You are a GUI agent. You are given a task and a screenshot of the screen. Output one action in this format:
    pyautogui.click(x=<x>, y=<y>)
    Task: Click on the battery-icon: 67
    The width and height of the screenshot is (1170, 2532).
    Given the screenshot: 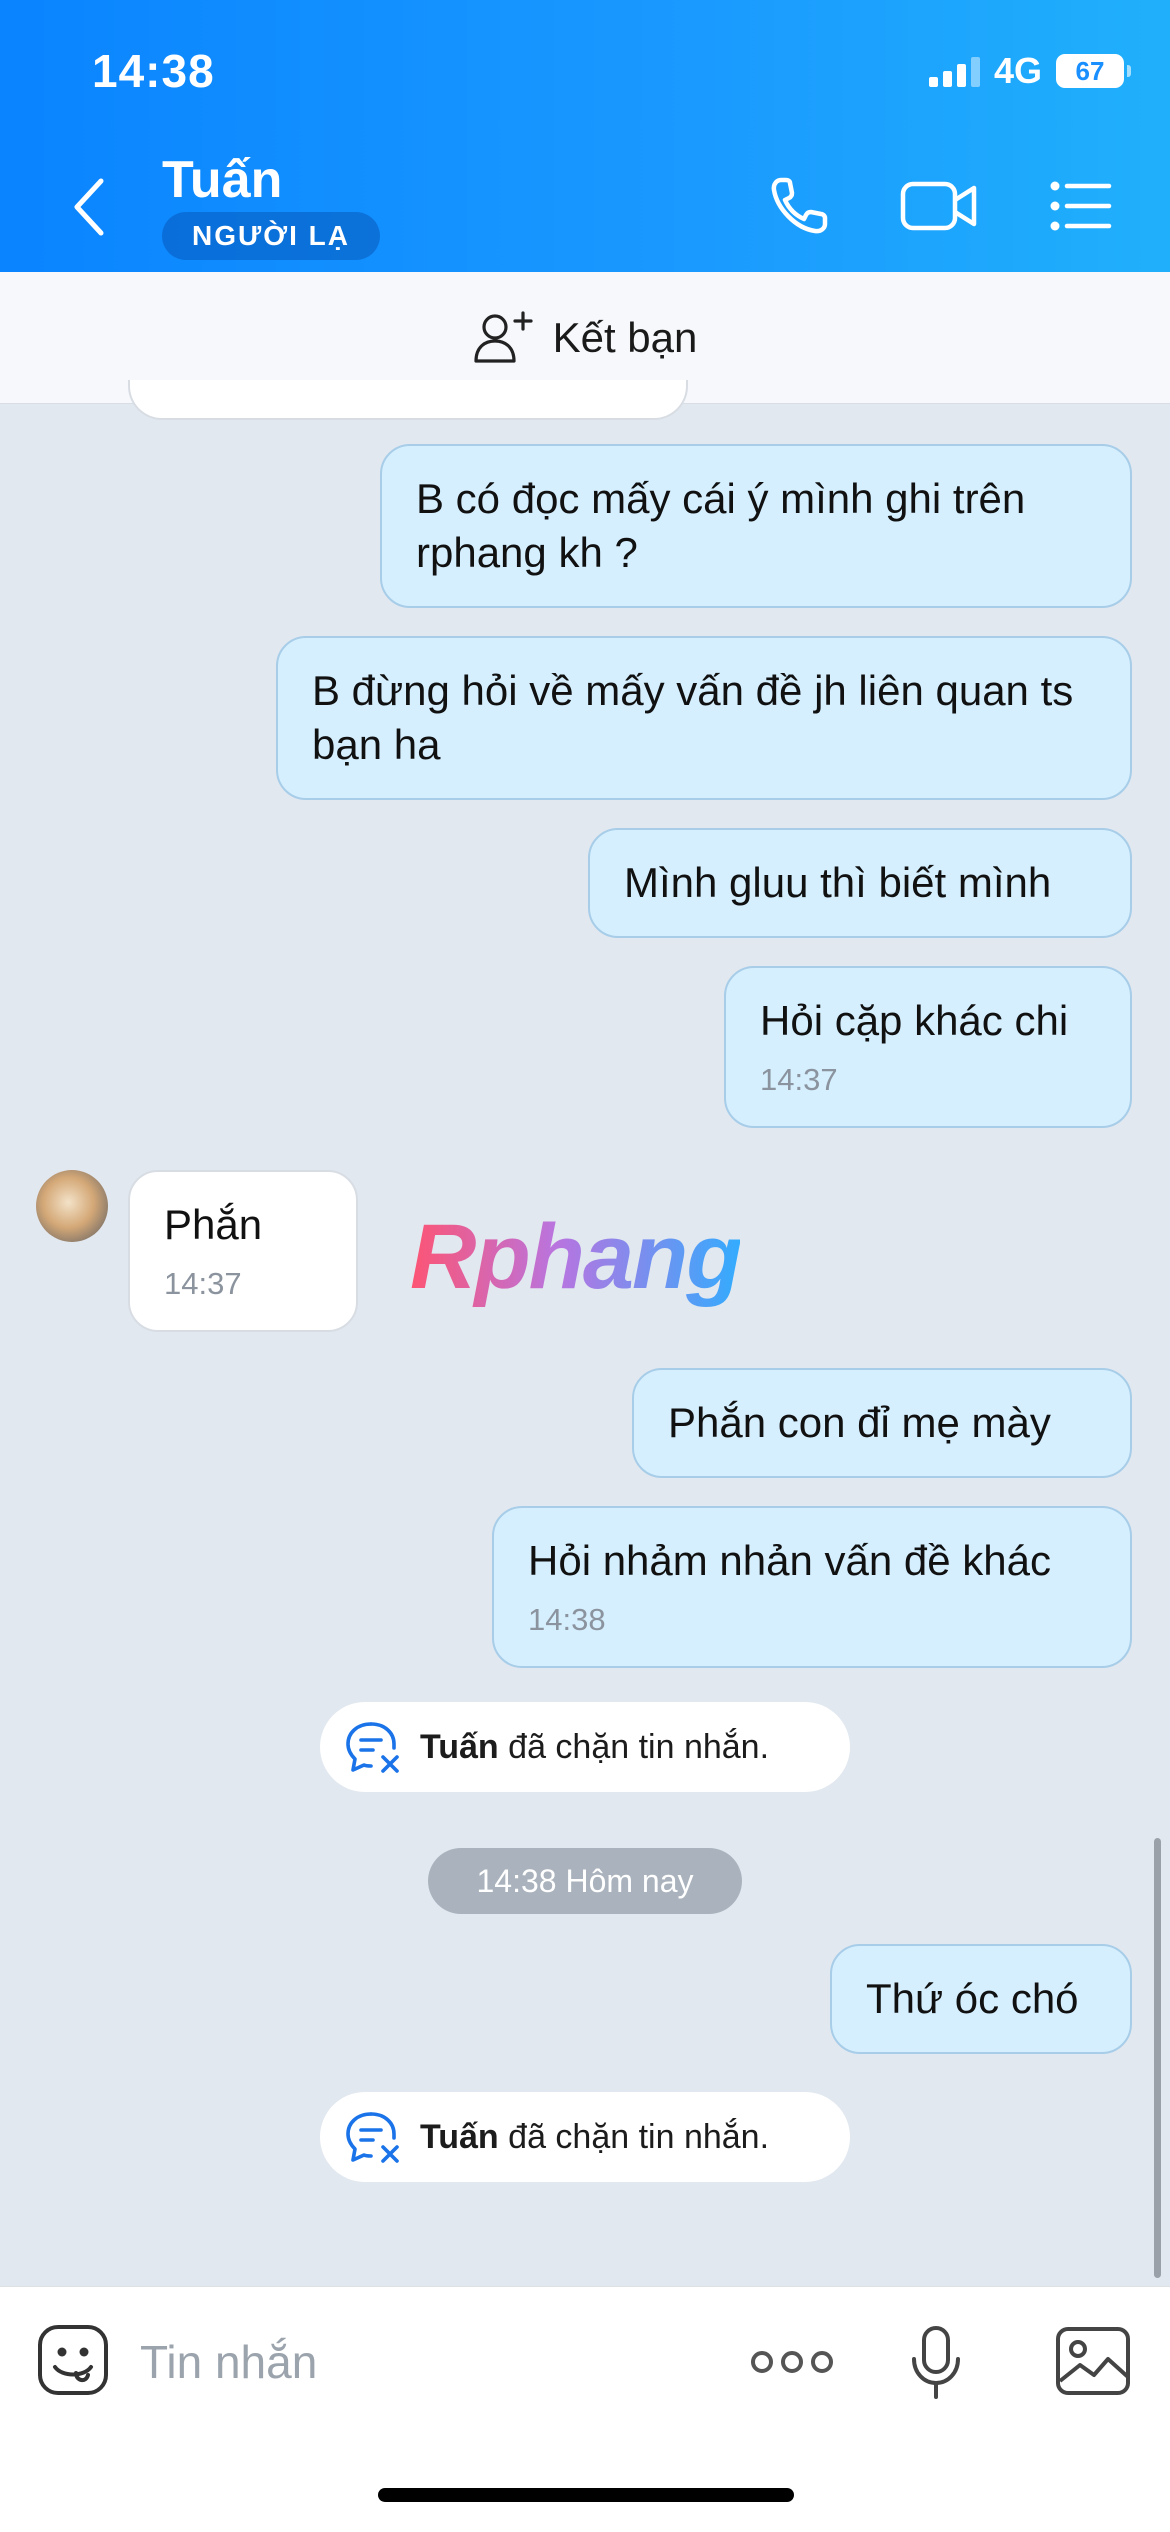 What is the action you would take?
    pyautogui.click(x=1093, y=71)
    